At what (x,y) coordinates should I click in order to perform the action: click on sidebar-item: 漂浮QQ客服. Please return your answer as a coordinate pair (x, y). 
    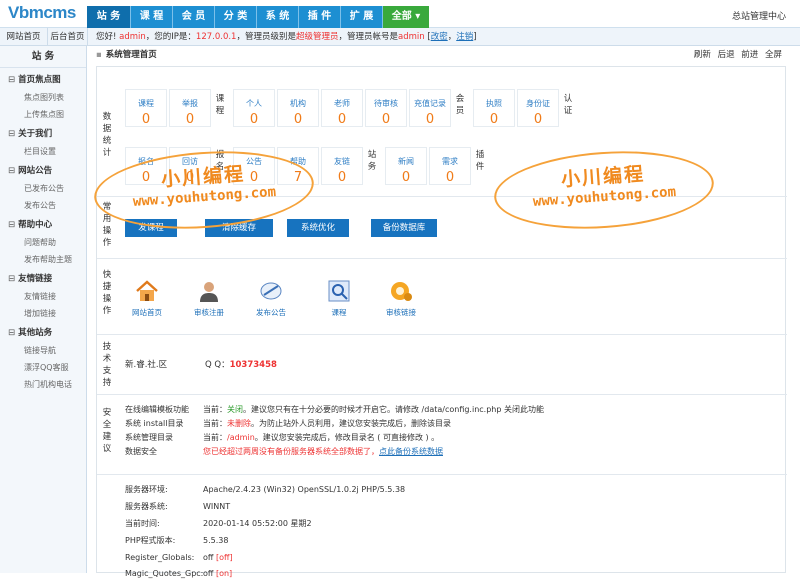
    Looking at the image, I should click on (43, 367).